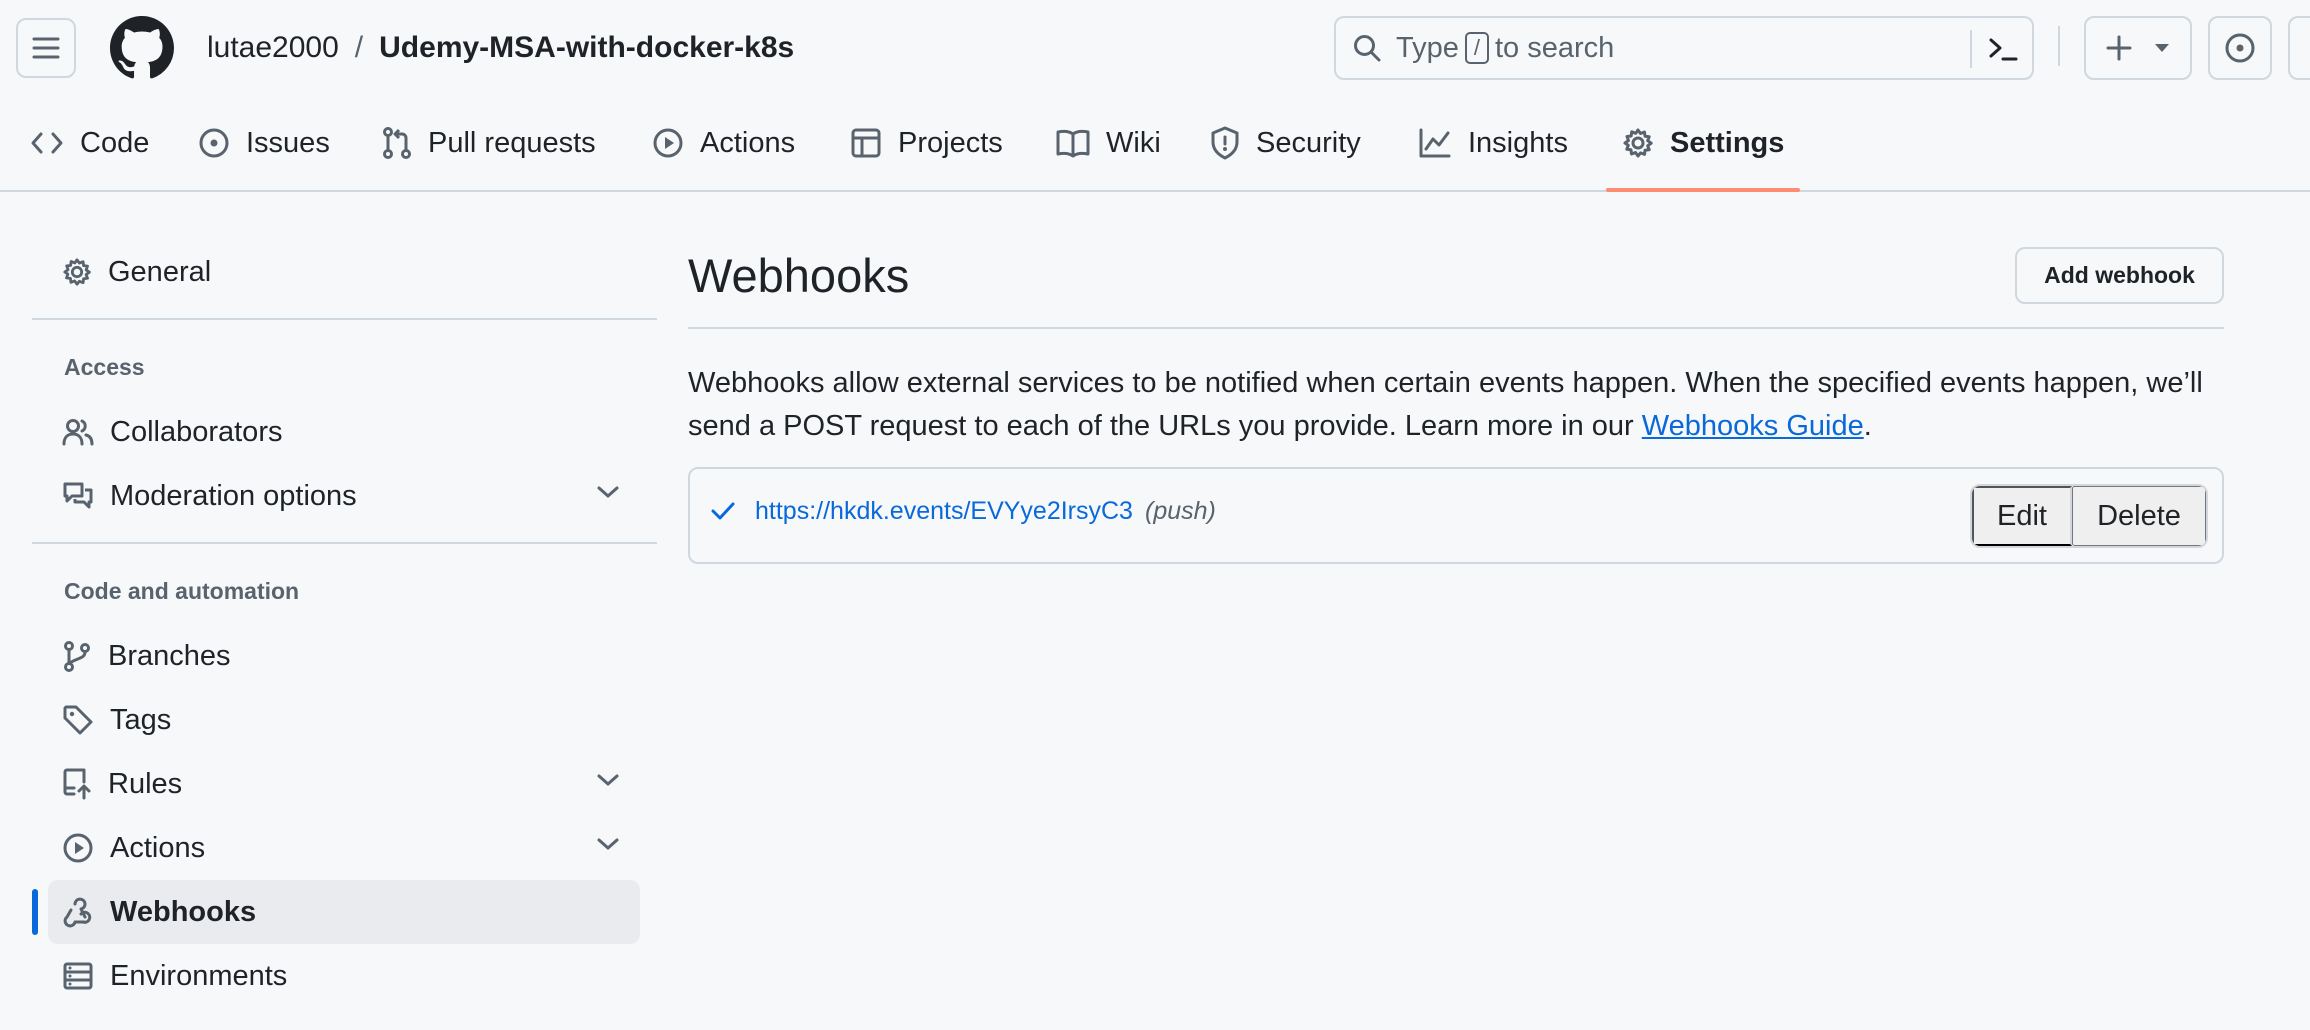 Image resolution: width=2310 pixels, height=1030 pixels. I want to click on tab-label: Code, so click(115, 142).